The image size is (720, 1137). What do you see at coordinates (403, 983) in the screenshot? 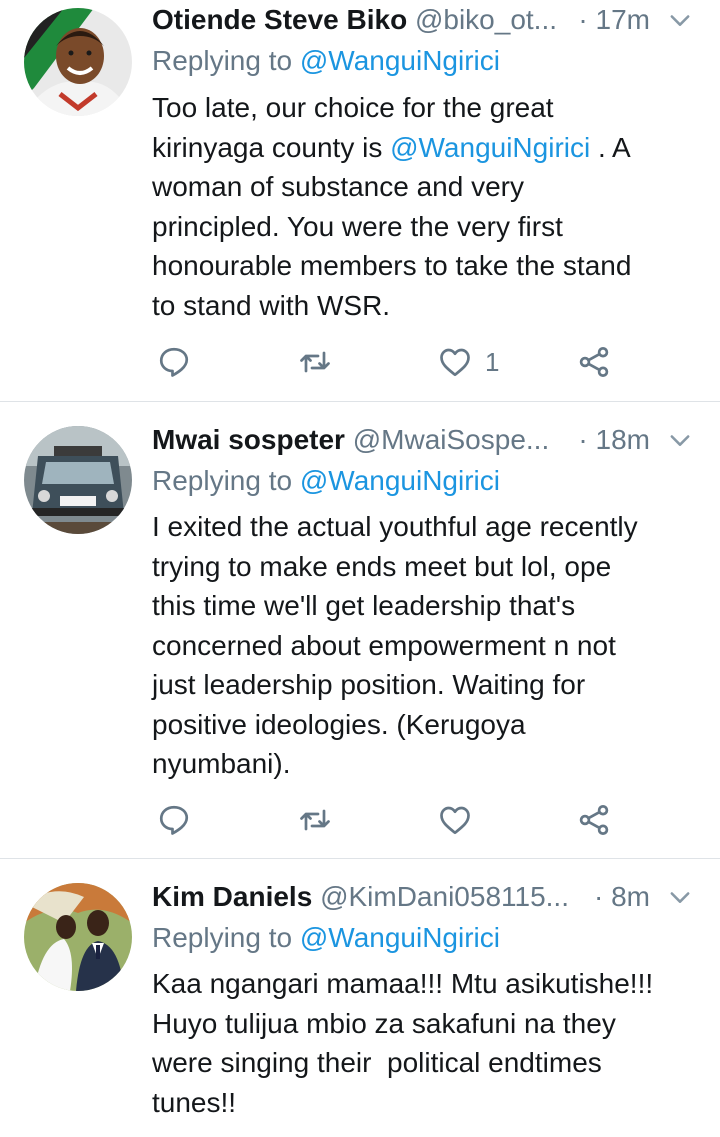
I see `text-span: Kaa ngangari mamaa!!! Mtu asikutishe!!!` at bounding box center [403, 983].